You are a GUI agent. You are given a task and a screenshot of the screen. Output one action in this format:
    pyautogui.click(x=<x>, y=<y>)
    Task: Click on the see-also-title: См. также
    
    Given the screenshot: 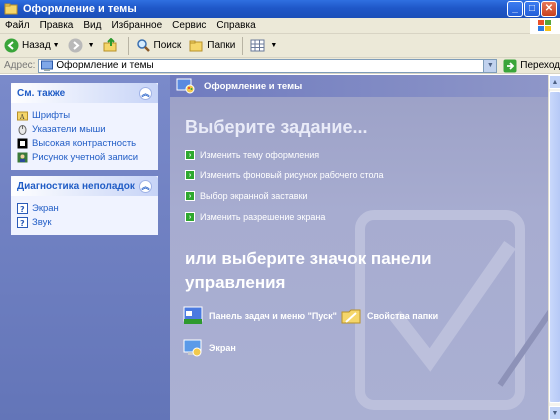 What is the action you would take?
    pyautogui.click(x=41, y=93)
    